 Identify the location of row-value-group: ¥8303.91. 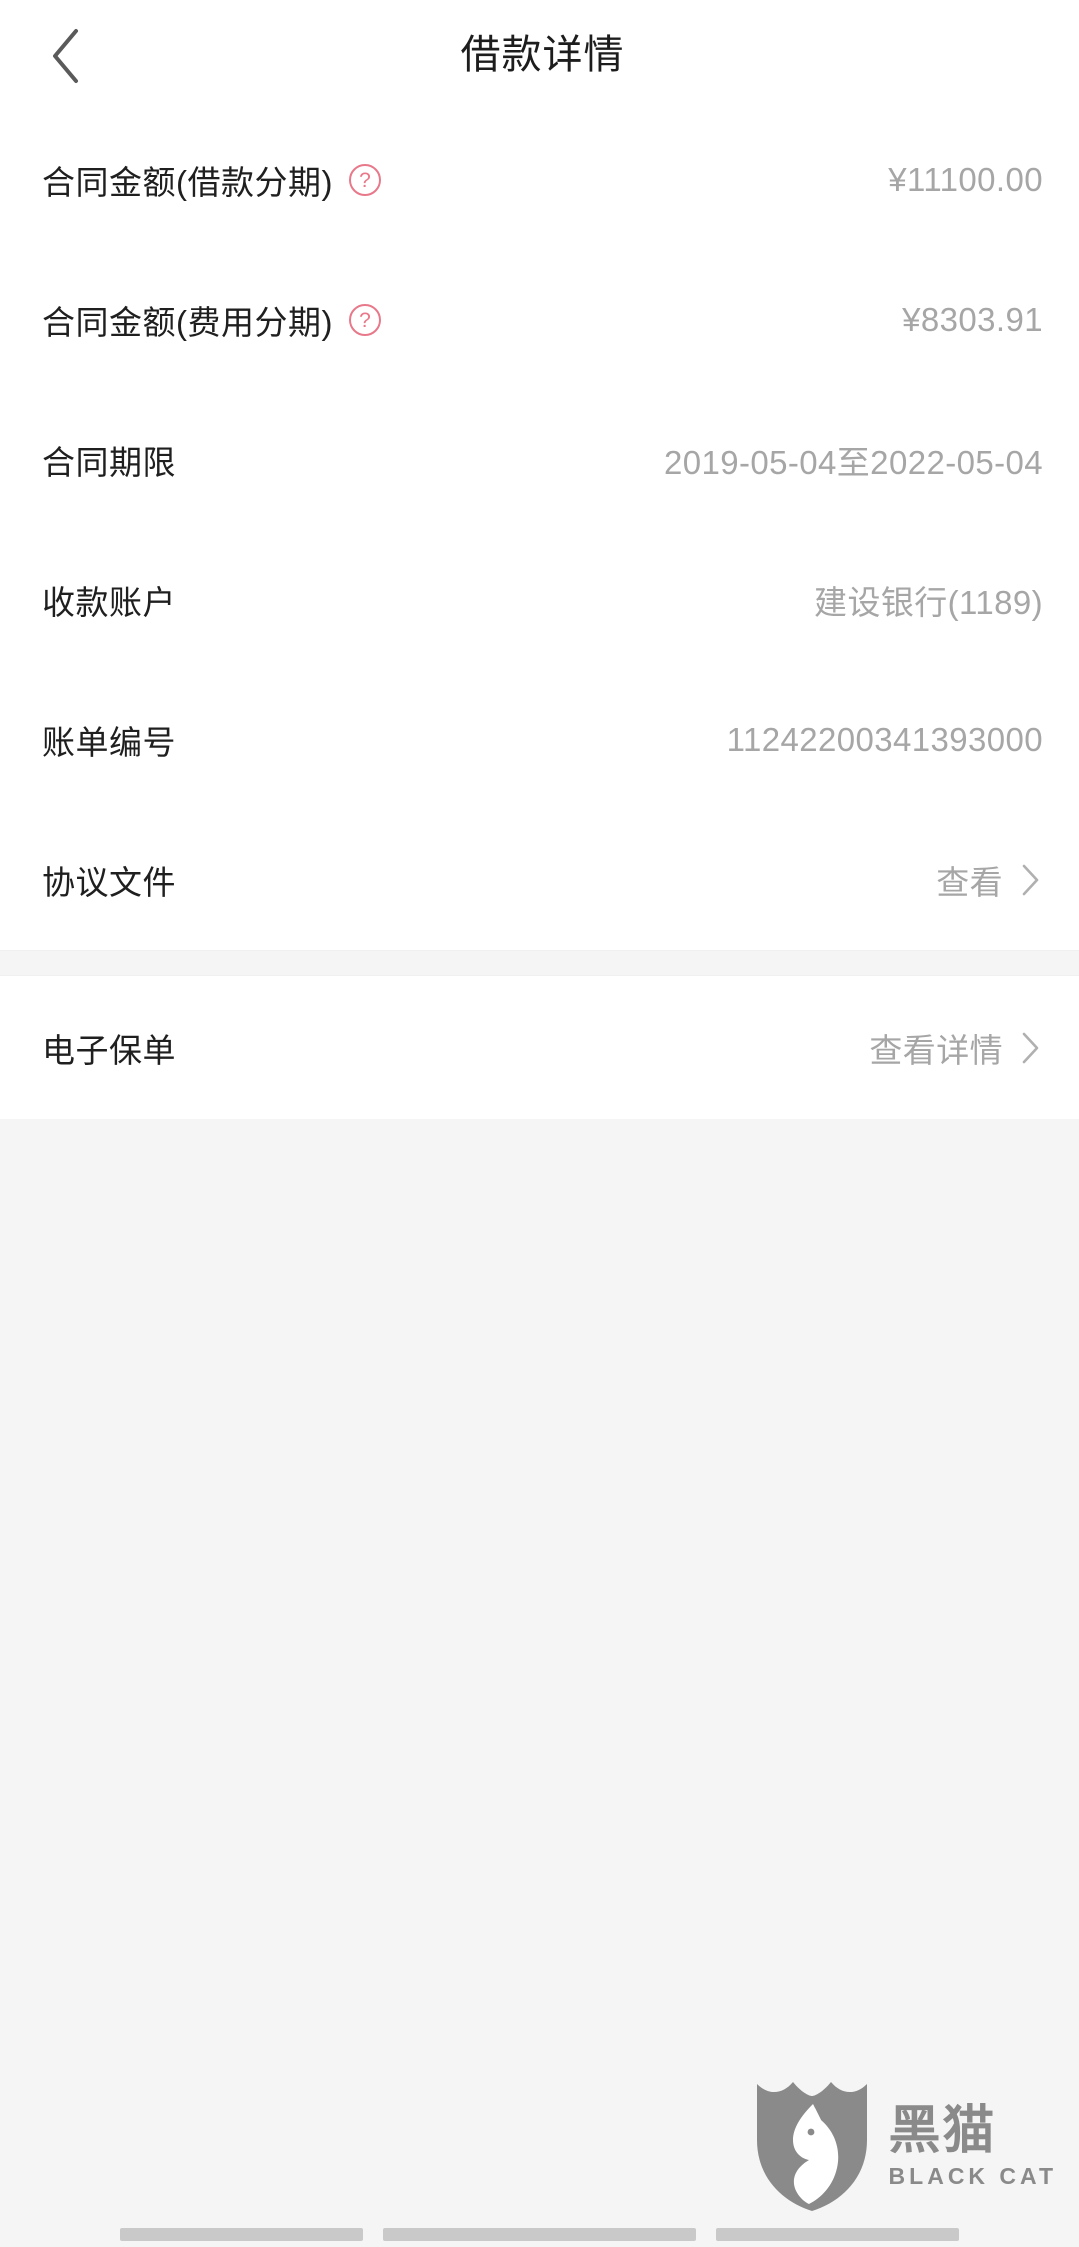
(972, 320).